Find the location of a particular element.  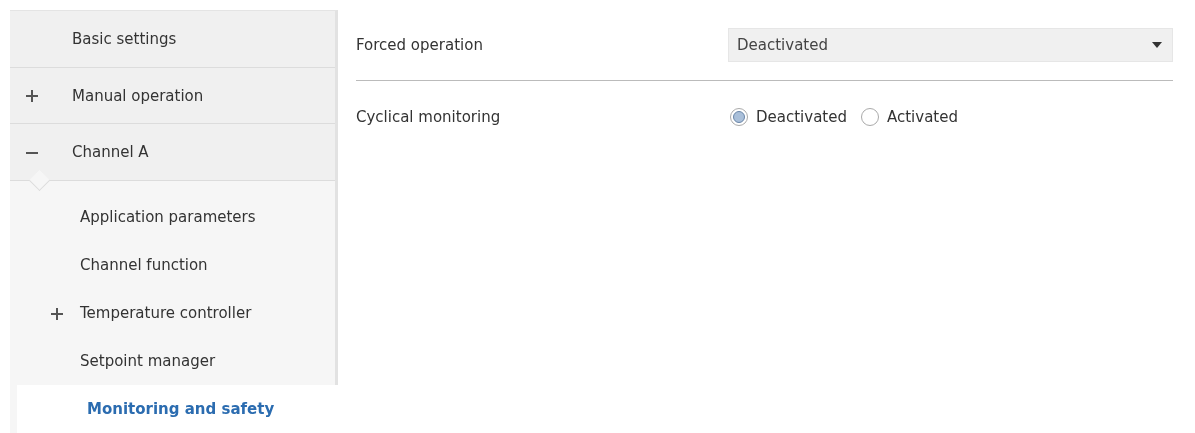

parameter-label: Cyclical monitoring is located at coordinates (429, 117).